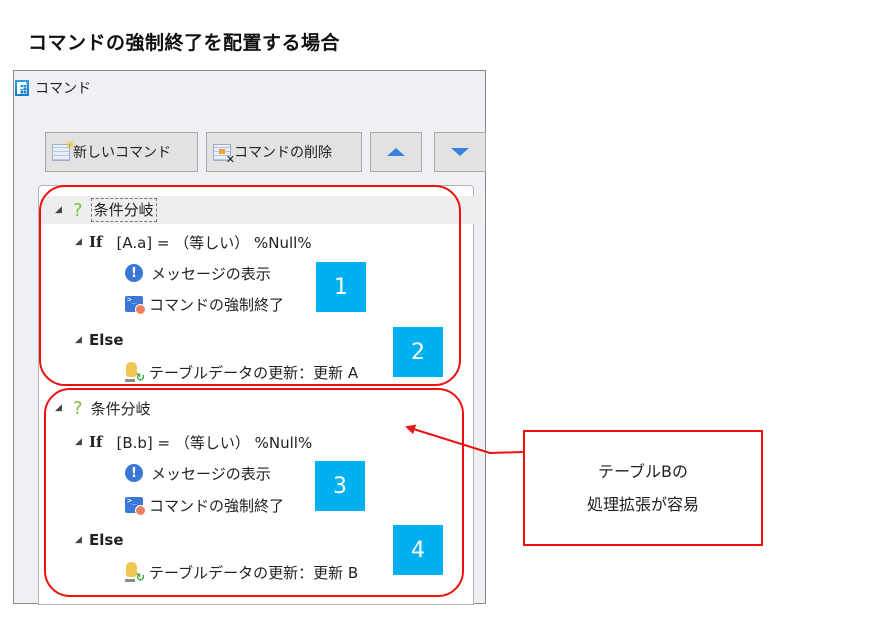  I want to click on step-badge-3: 3, so click(340, 486).